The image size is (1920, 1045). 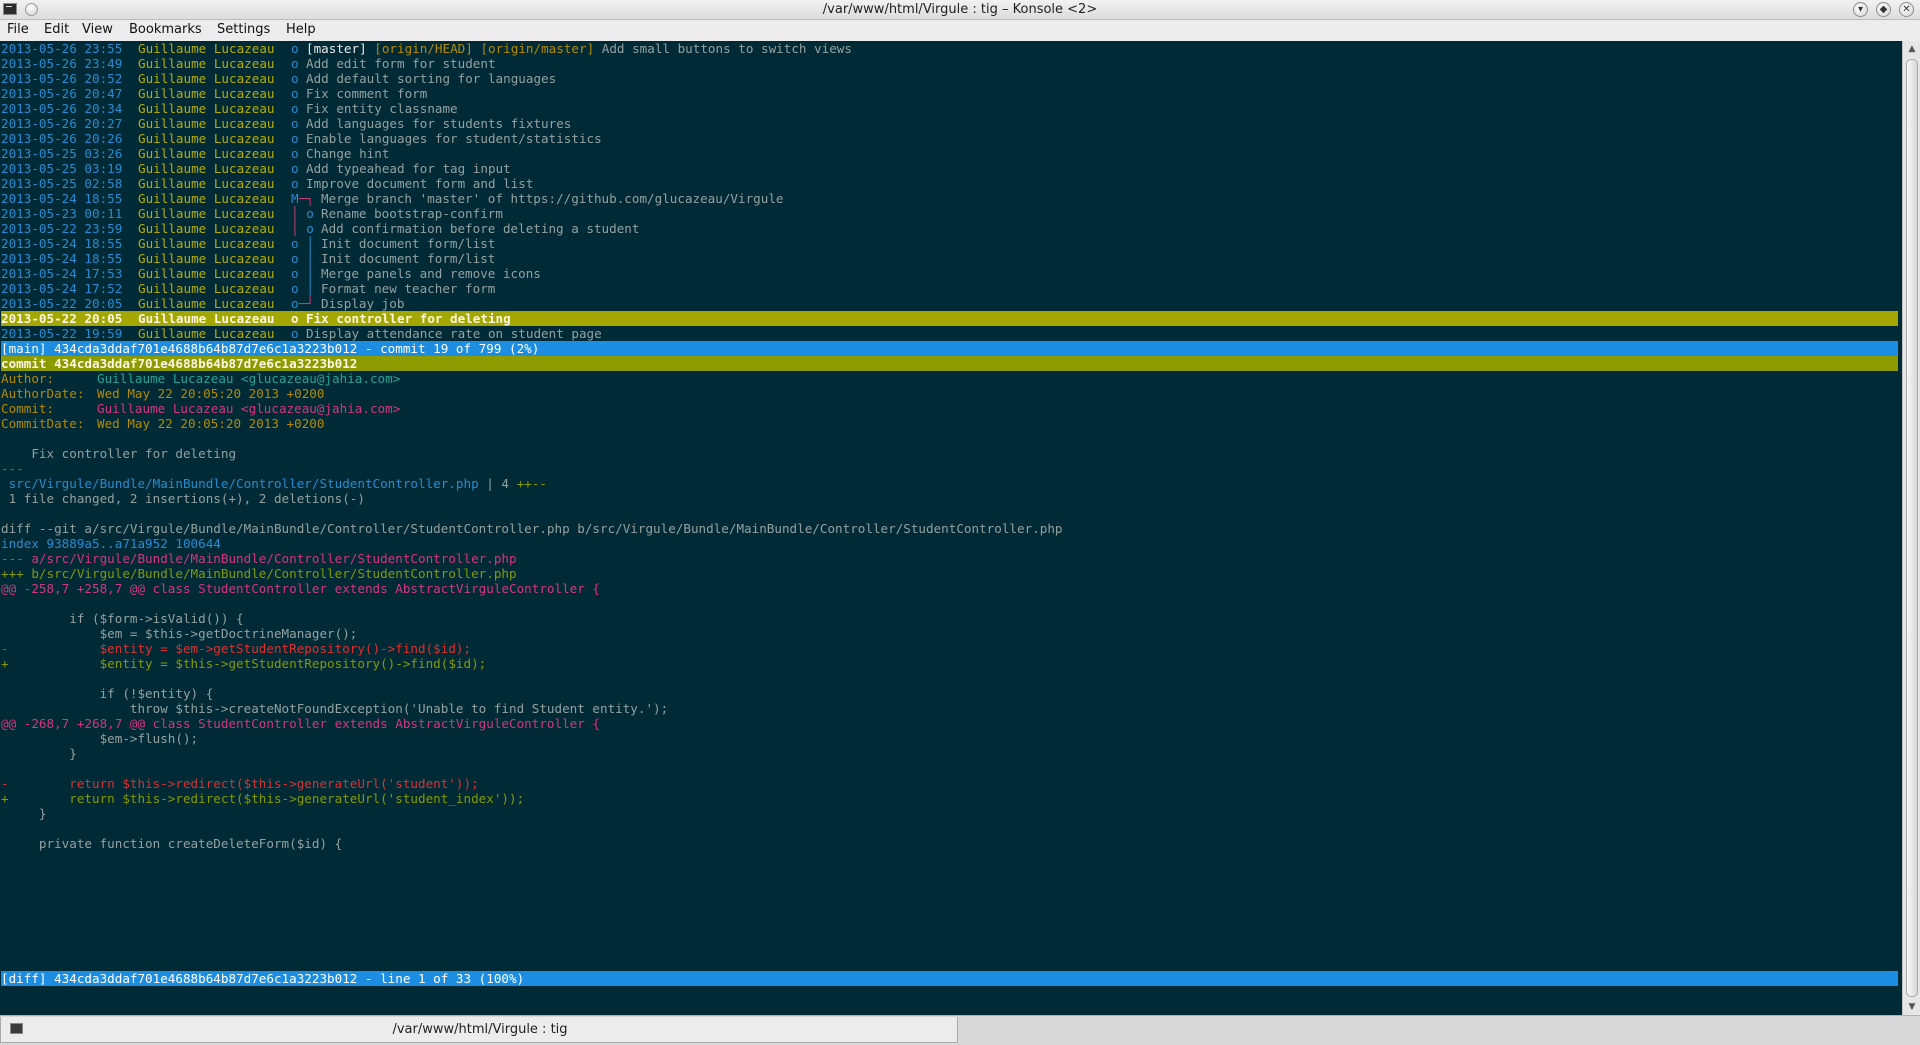 I want to click on minimize-icon: ▾, so click(x=1860, y=9).